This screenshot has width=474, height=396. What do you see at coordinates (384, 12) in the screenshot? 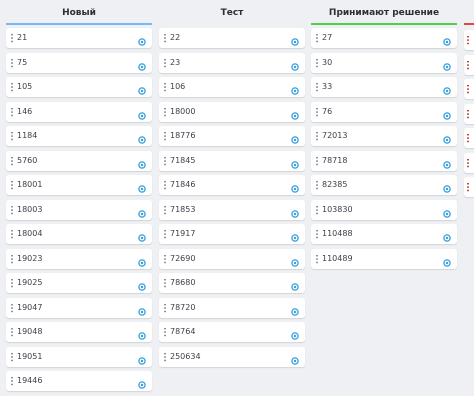
I see `column-header: Принимают решение` at bounding box center [384, 12].